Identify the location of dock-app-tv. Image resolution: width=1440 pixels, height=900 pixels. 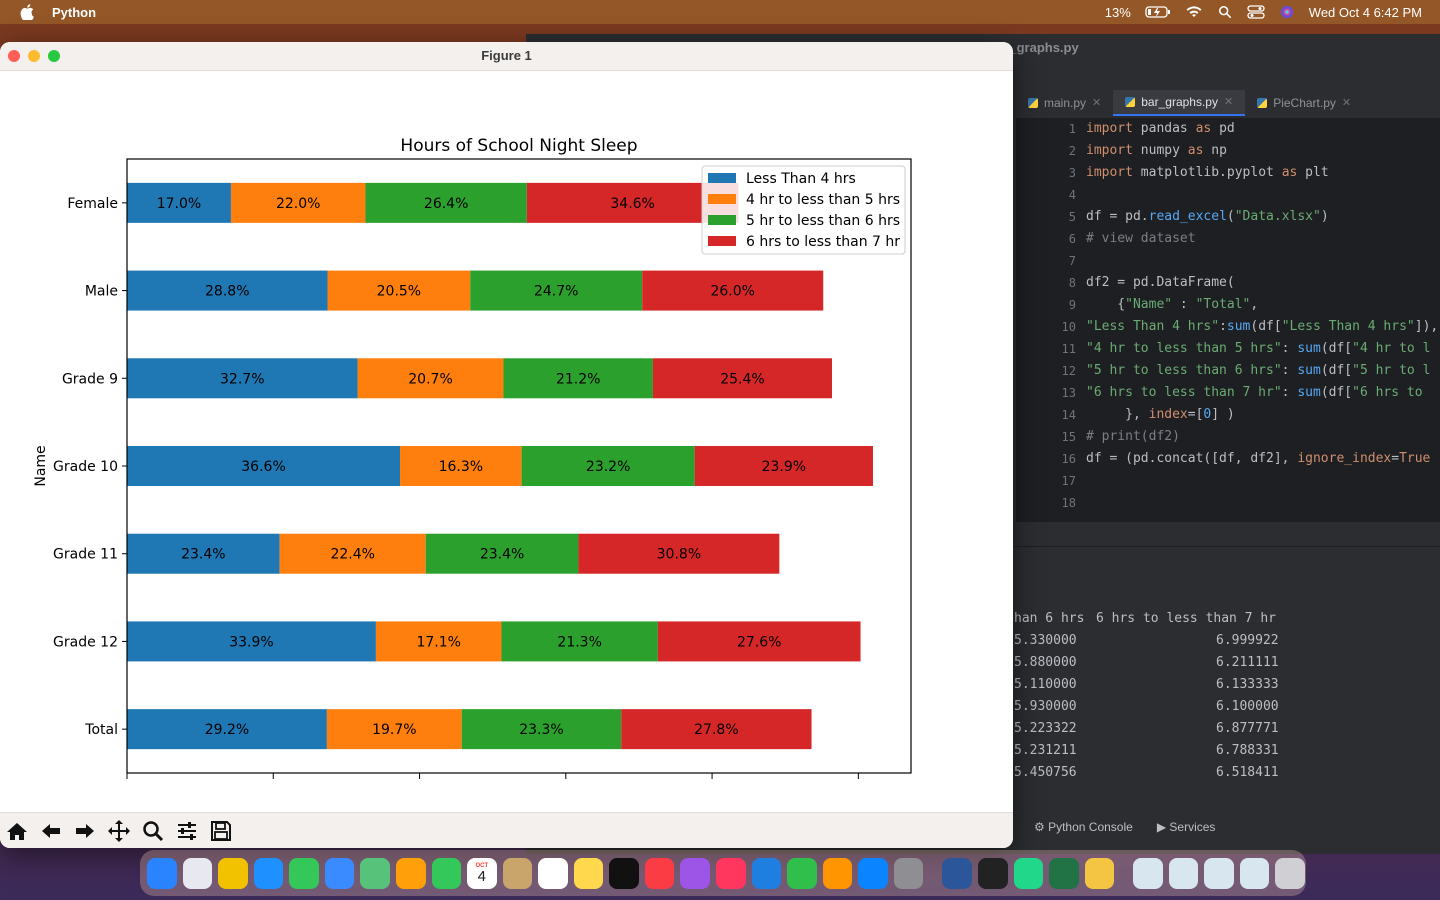
(624, 873).